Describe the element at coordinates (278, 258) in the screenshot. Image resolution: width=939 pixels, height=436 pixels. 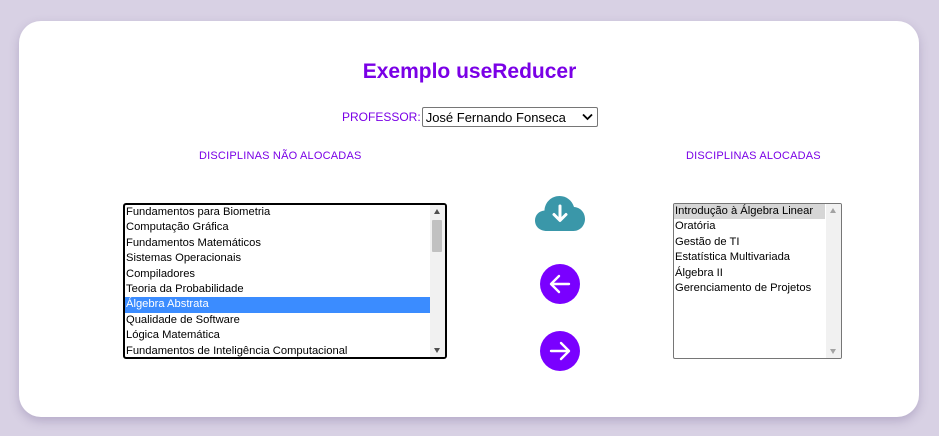
I see `unallocated-option: Sistemas Operacionais` at that location.